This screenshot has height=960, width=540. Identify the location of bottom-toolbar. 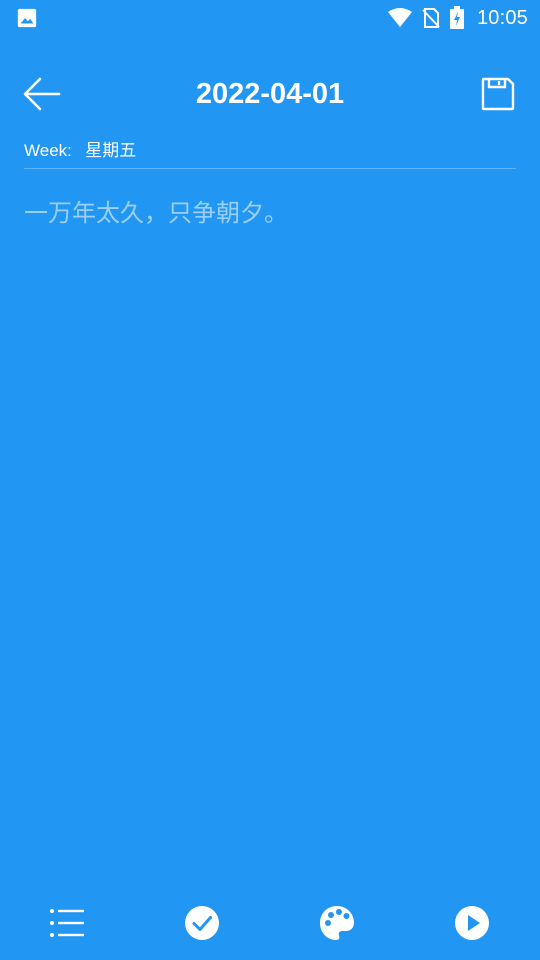
(270, 922).